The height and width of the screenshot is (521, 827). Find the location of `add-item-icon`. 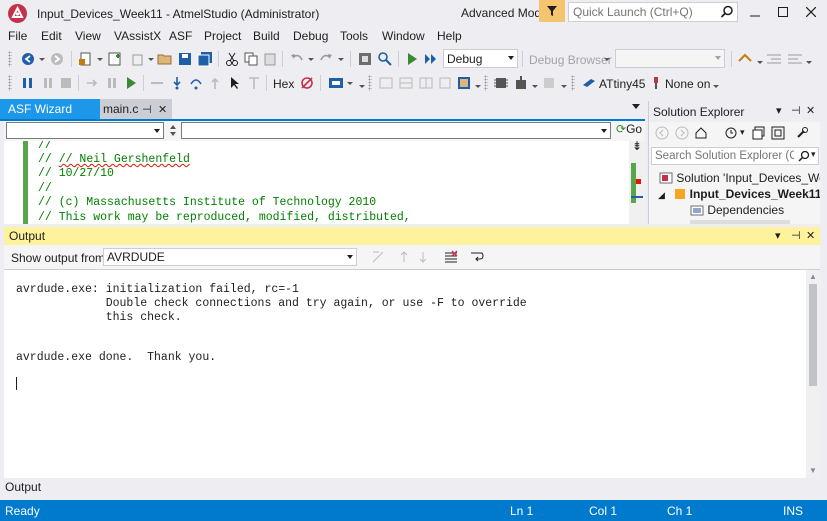

add-item-icon is located at coordinates (115, 59).